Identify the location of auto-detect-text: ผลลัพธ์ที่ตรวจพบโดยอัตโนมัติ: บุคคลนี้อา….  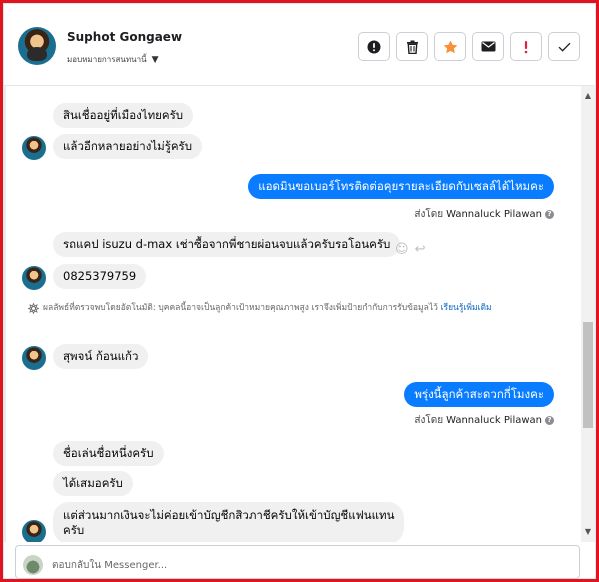
(303, 308).